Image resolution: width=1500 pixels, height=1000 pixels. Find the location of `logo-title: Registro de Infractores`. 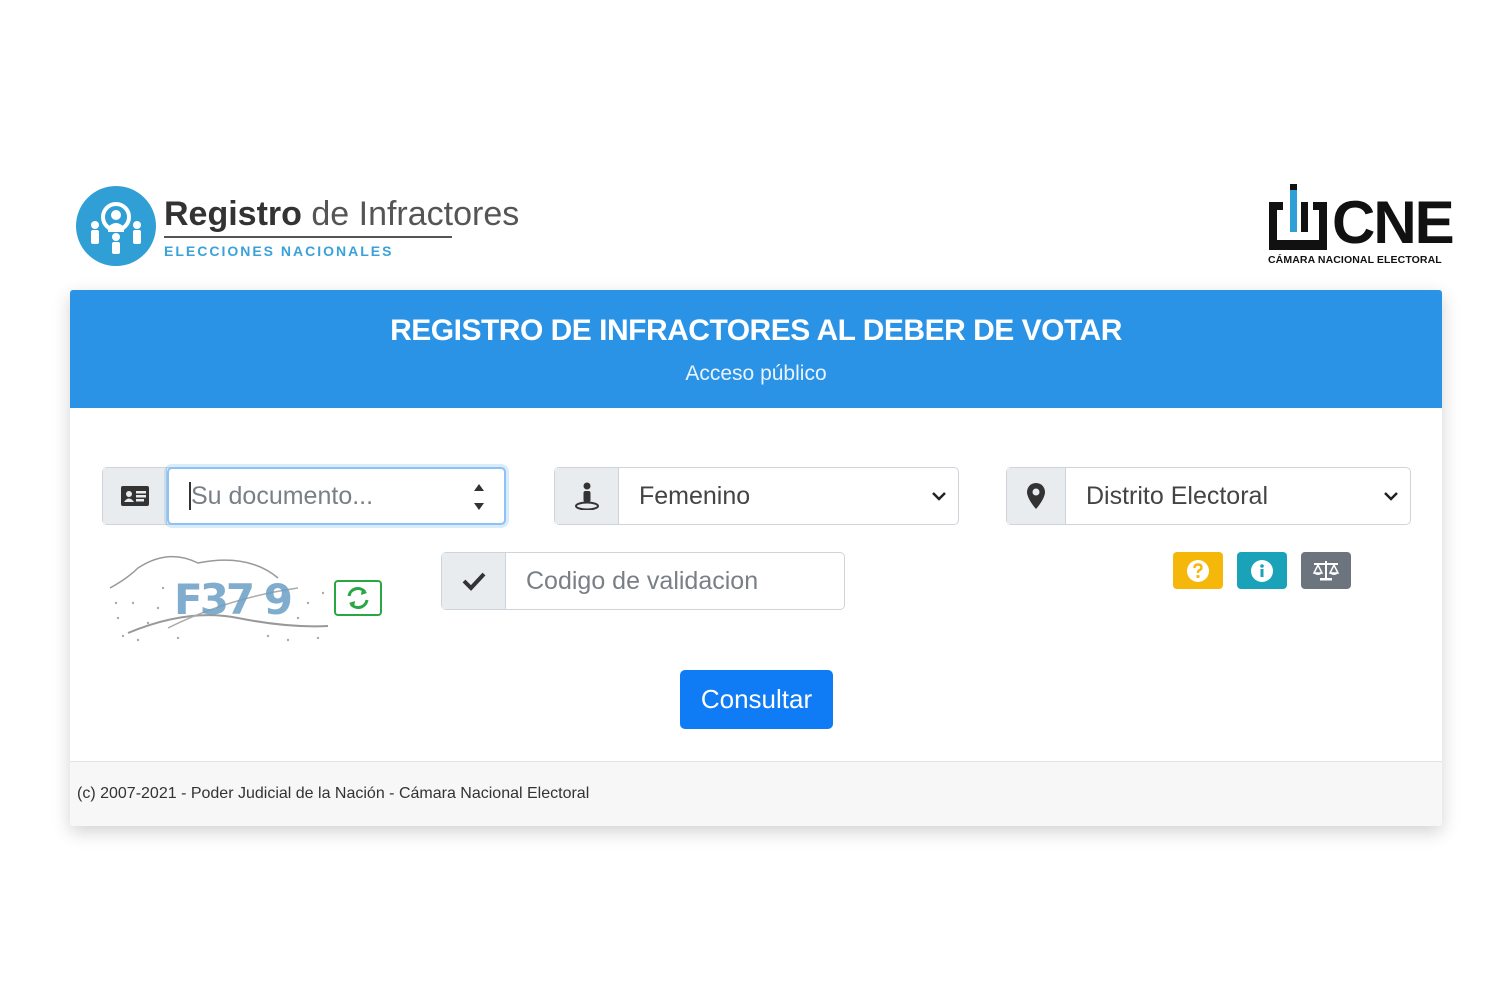

logo-title: Registro de Infractores is located at coordinates (342, 213).